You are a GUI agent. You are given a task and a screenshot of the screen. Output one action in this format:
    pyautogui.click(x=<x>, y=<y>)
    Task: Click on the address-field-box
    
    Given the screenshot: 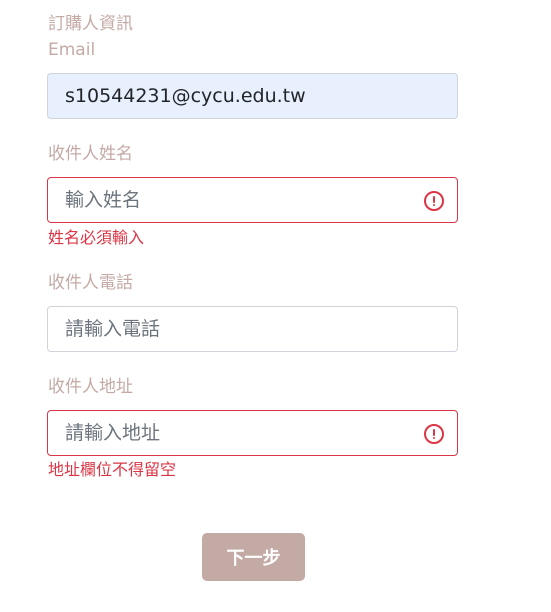 What is the action you would take?
    pyautogui.click(x=252, y=433)
    